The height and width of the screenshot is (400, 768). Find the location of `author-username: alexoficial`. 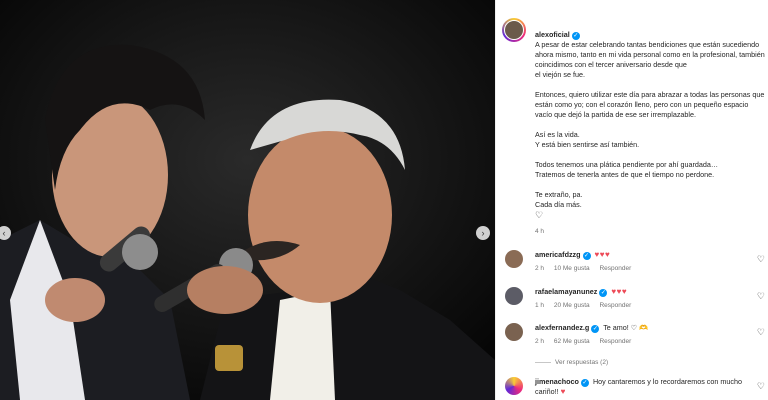

author-username: alexoficial is located at coordinates (552, 34).